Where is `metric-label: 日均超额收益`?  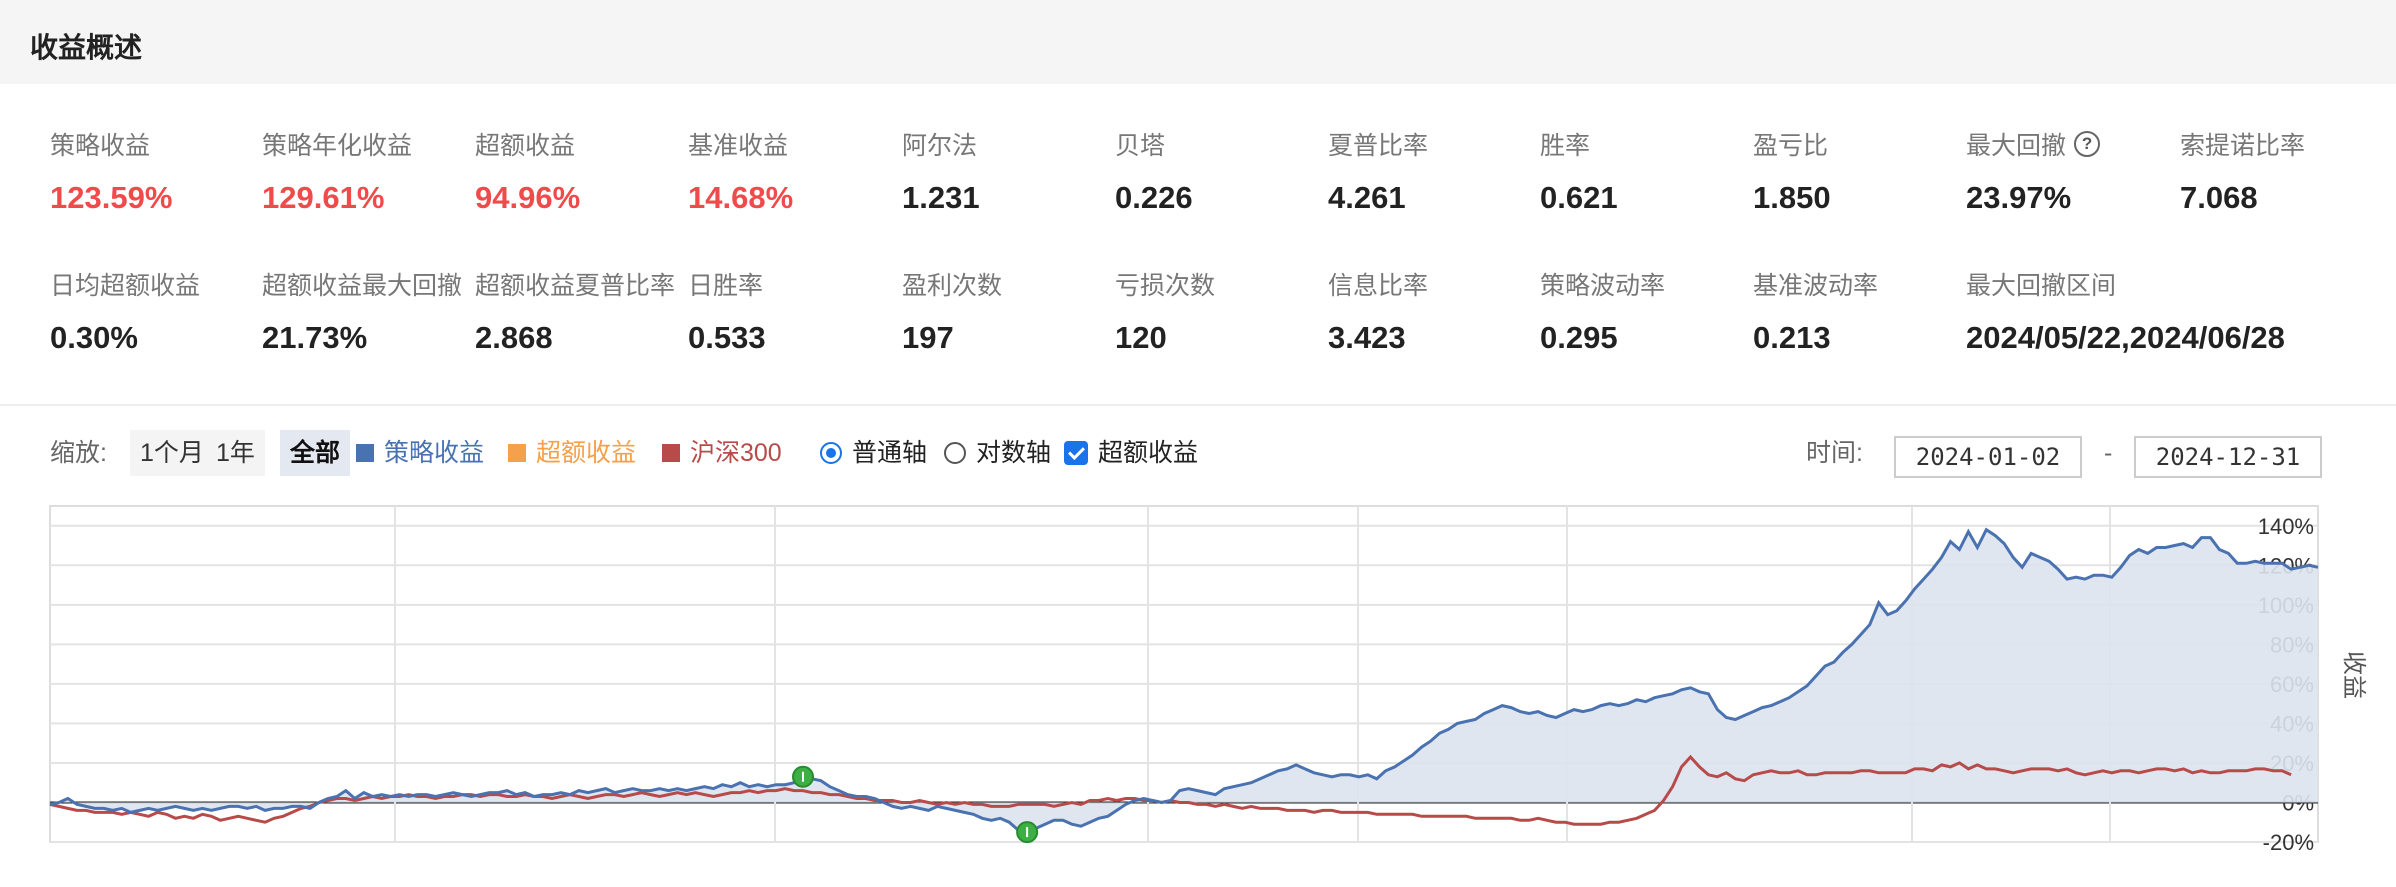
metric-label: 日均超额收益 is located at coordinates (155, 284).